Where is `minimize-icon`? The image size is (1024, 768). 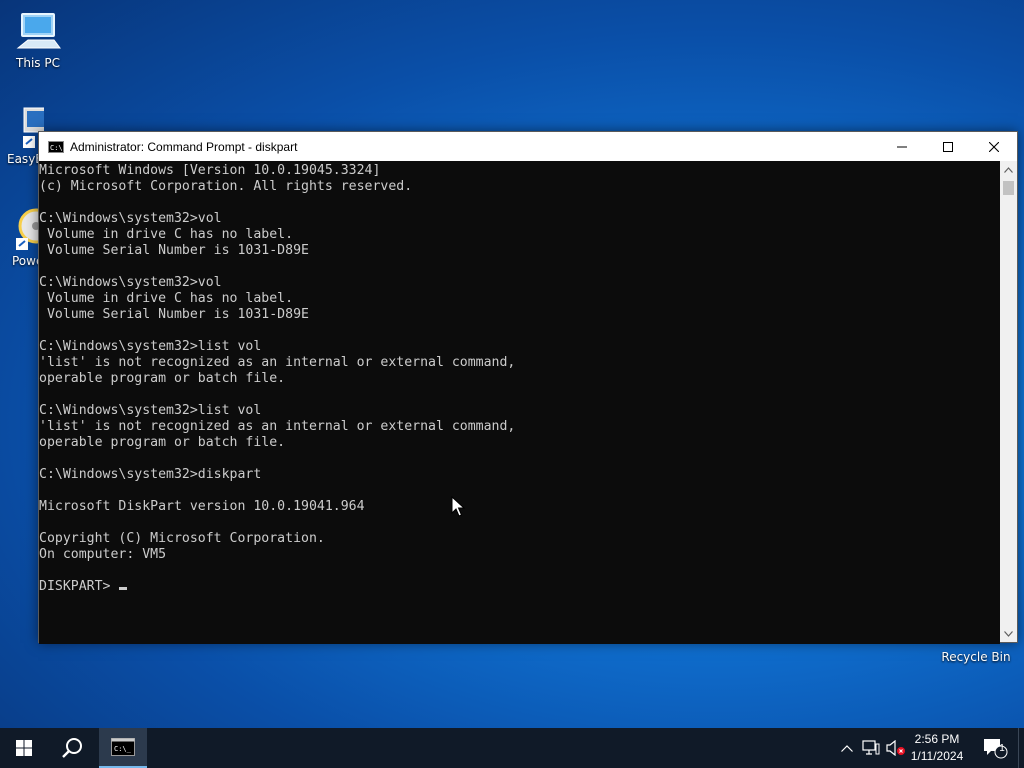 minimize-icon is located at coordinates (902, 146).